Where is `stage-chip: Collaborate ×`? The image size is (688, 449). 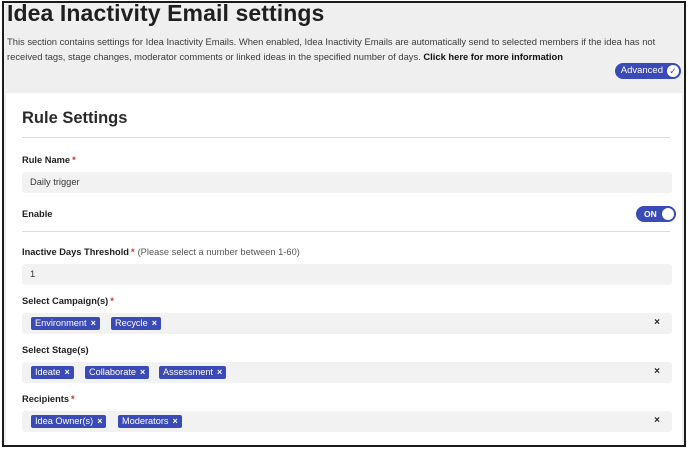 stage-chip: Collaborate × is located at coordinates (117, 372).